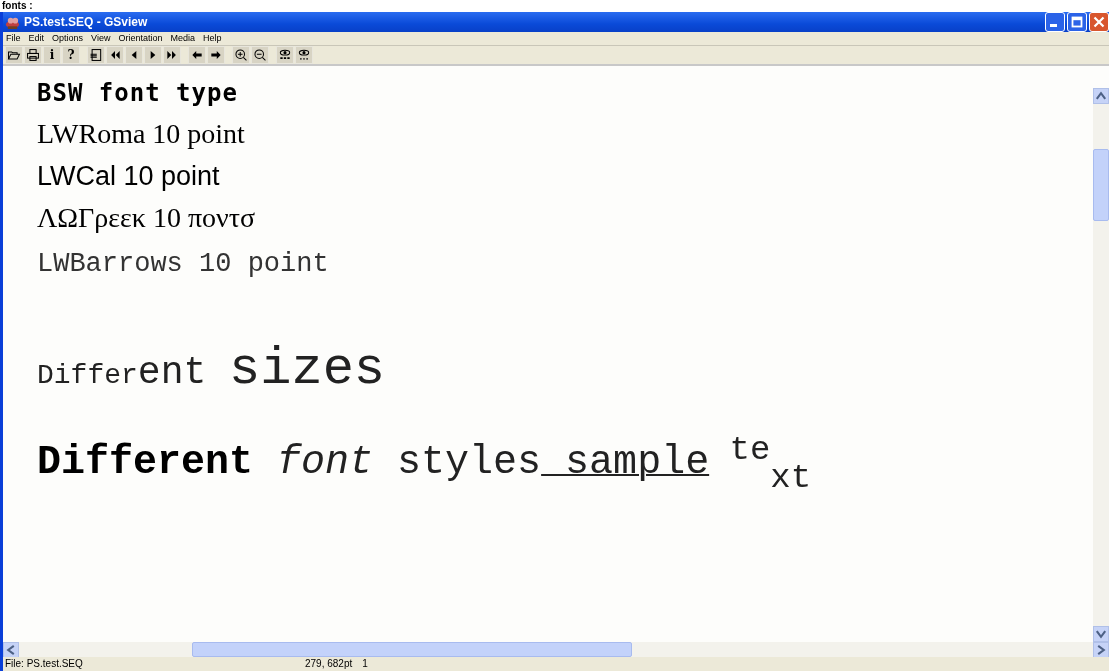 Image resolution: width=1109 pixels, height=671 pixels. What do you see at coordinates (13, 38) in the screenshot?
I see `menu-item: File` at bounding box center [13, 38].